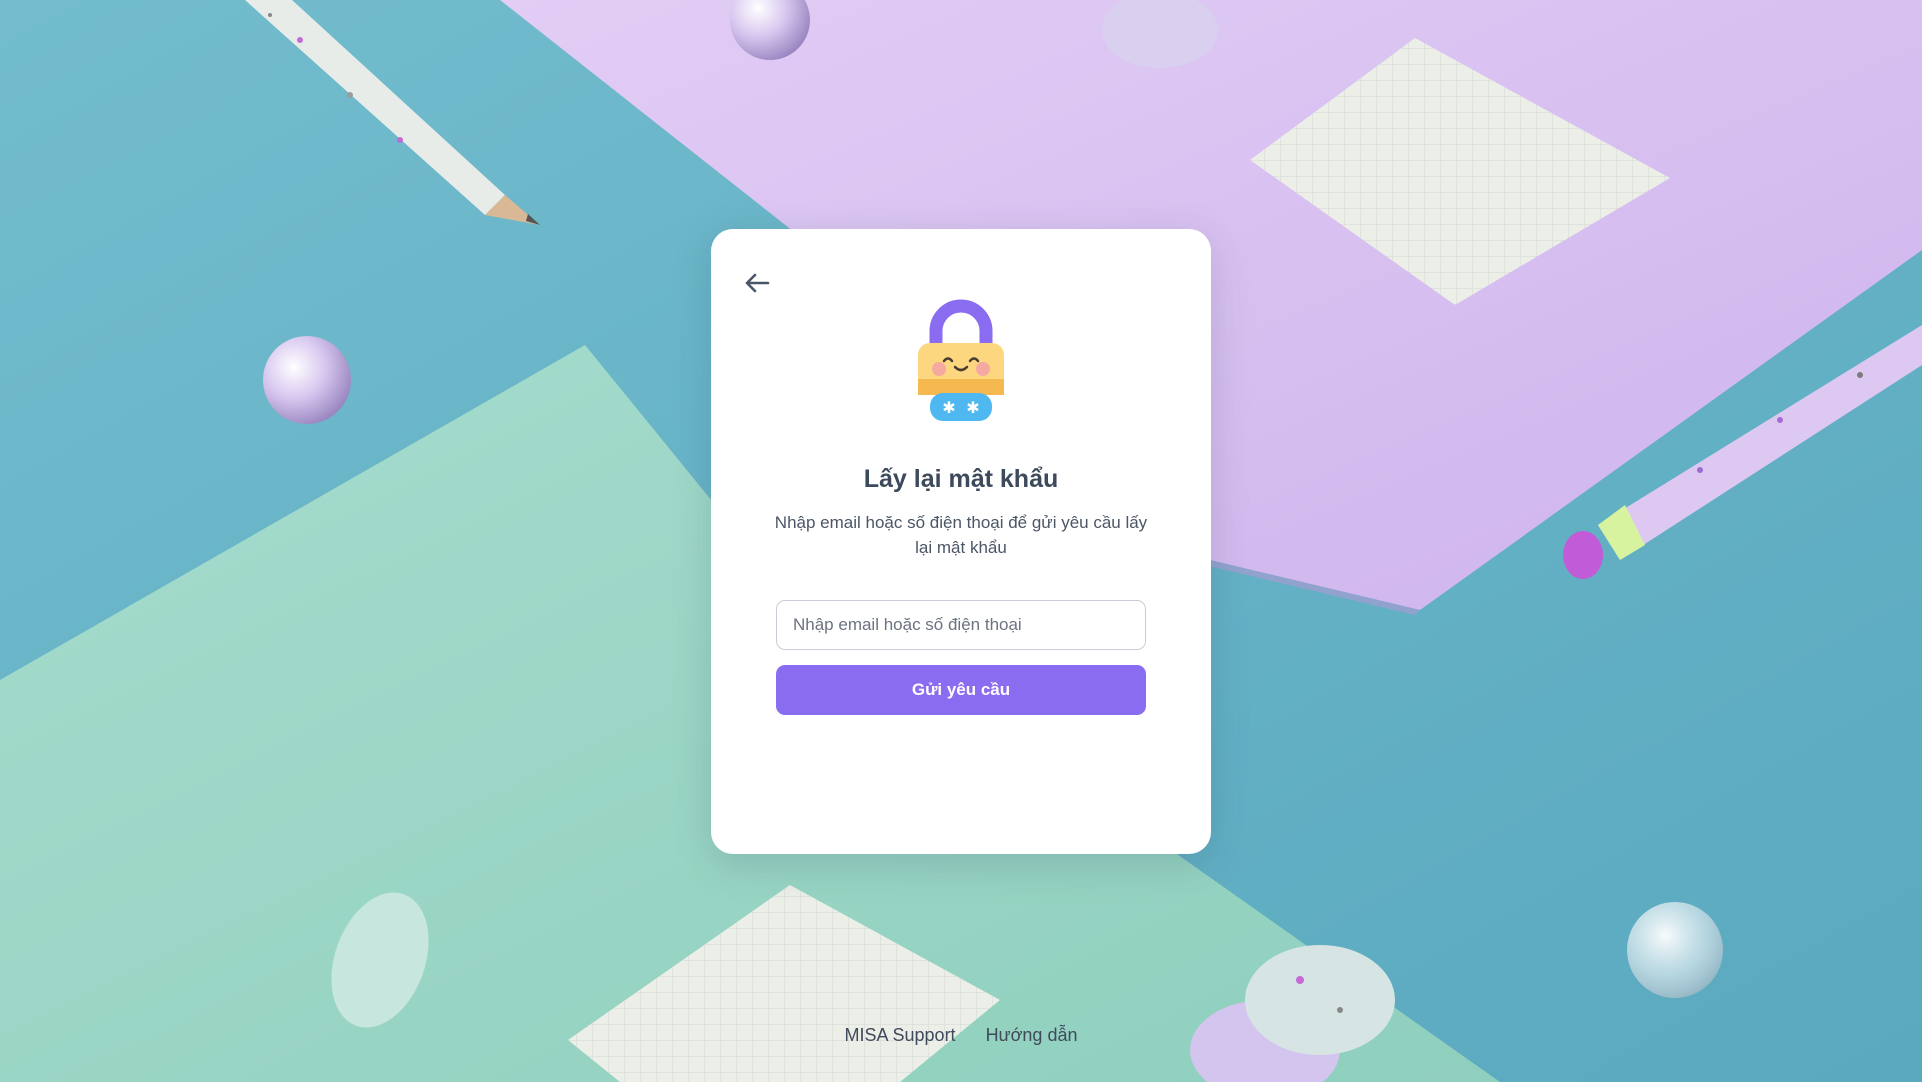 The height and width of the screenshot is (1082, 1922). I want to click on back-button, so click(757, 283).